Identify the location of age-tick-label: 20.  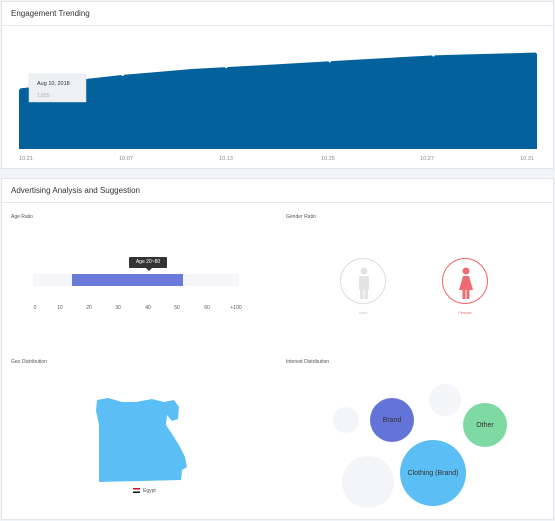
(89, 308).